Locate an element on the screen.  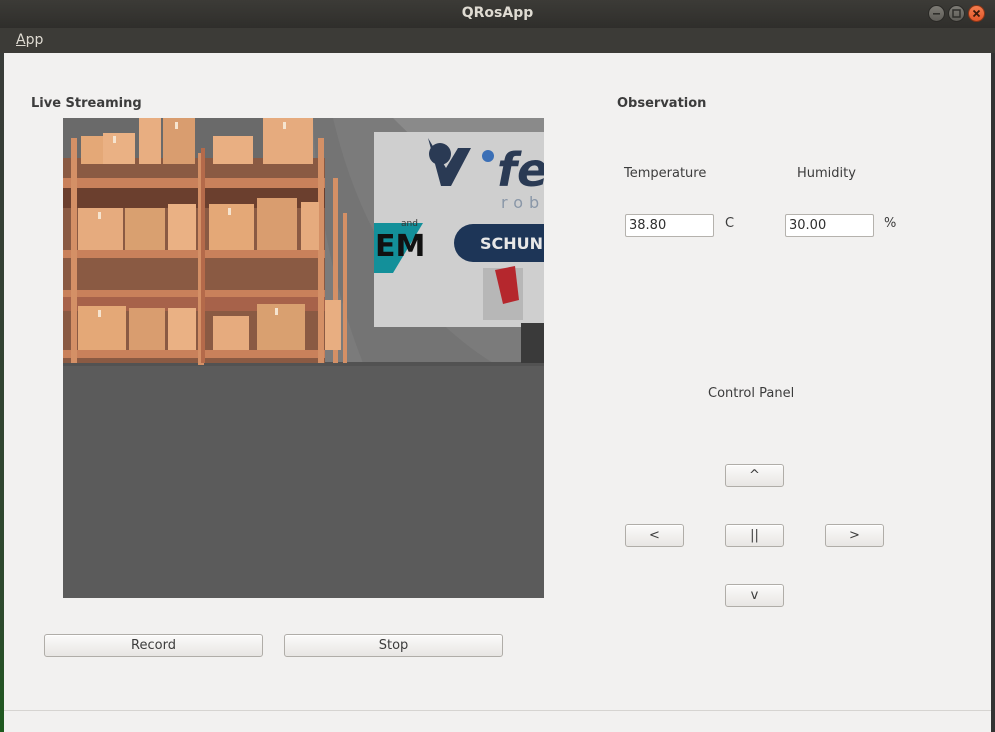
menu-bar: App is located at coordinates (497, 40).